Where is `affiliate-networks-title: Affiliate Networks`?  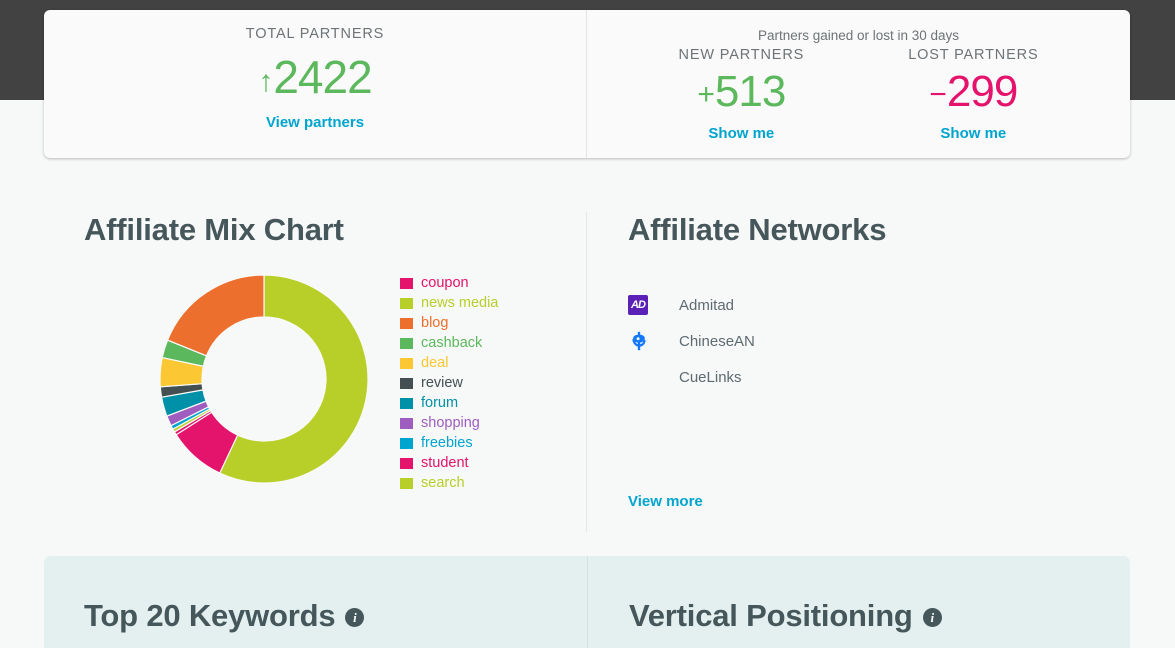
affiliate-networks-title: Affiliate Networks is located at coordinates (757, 229).